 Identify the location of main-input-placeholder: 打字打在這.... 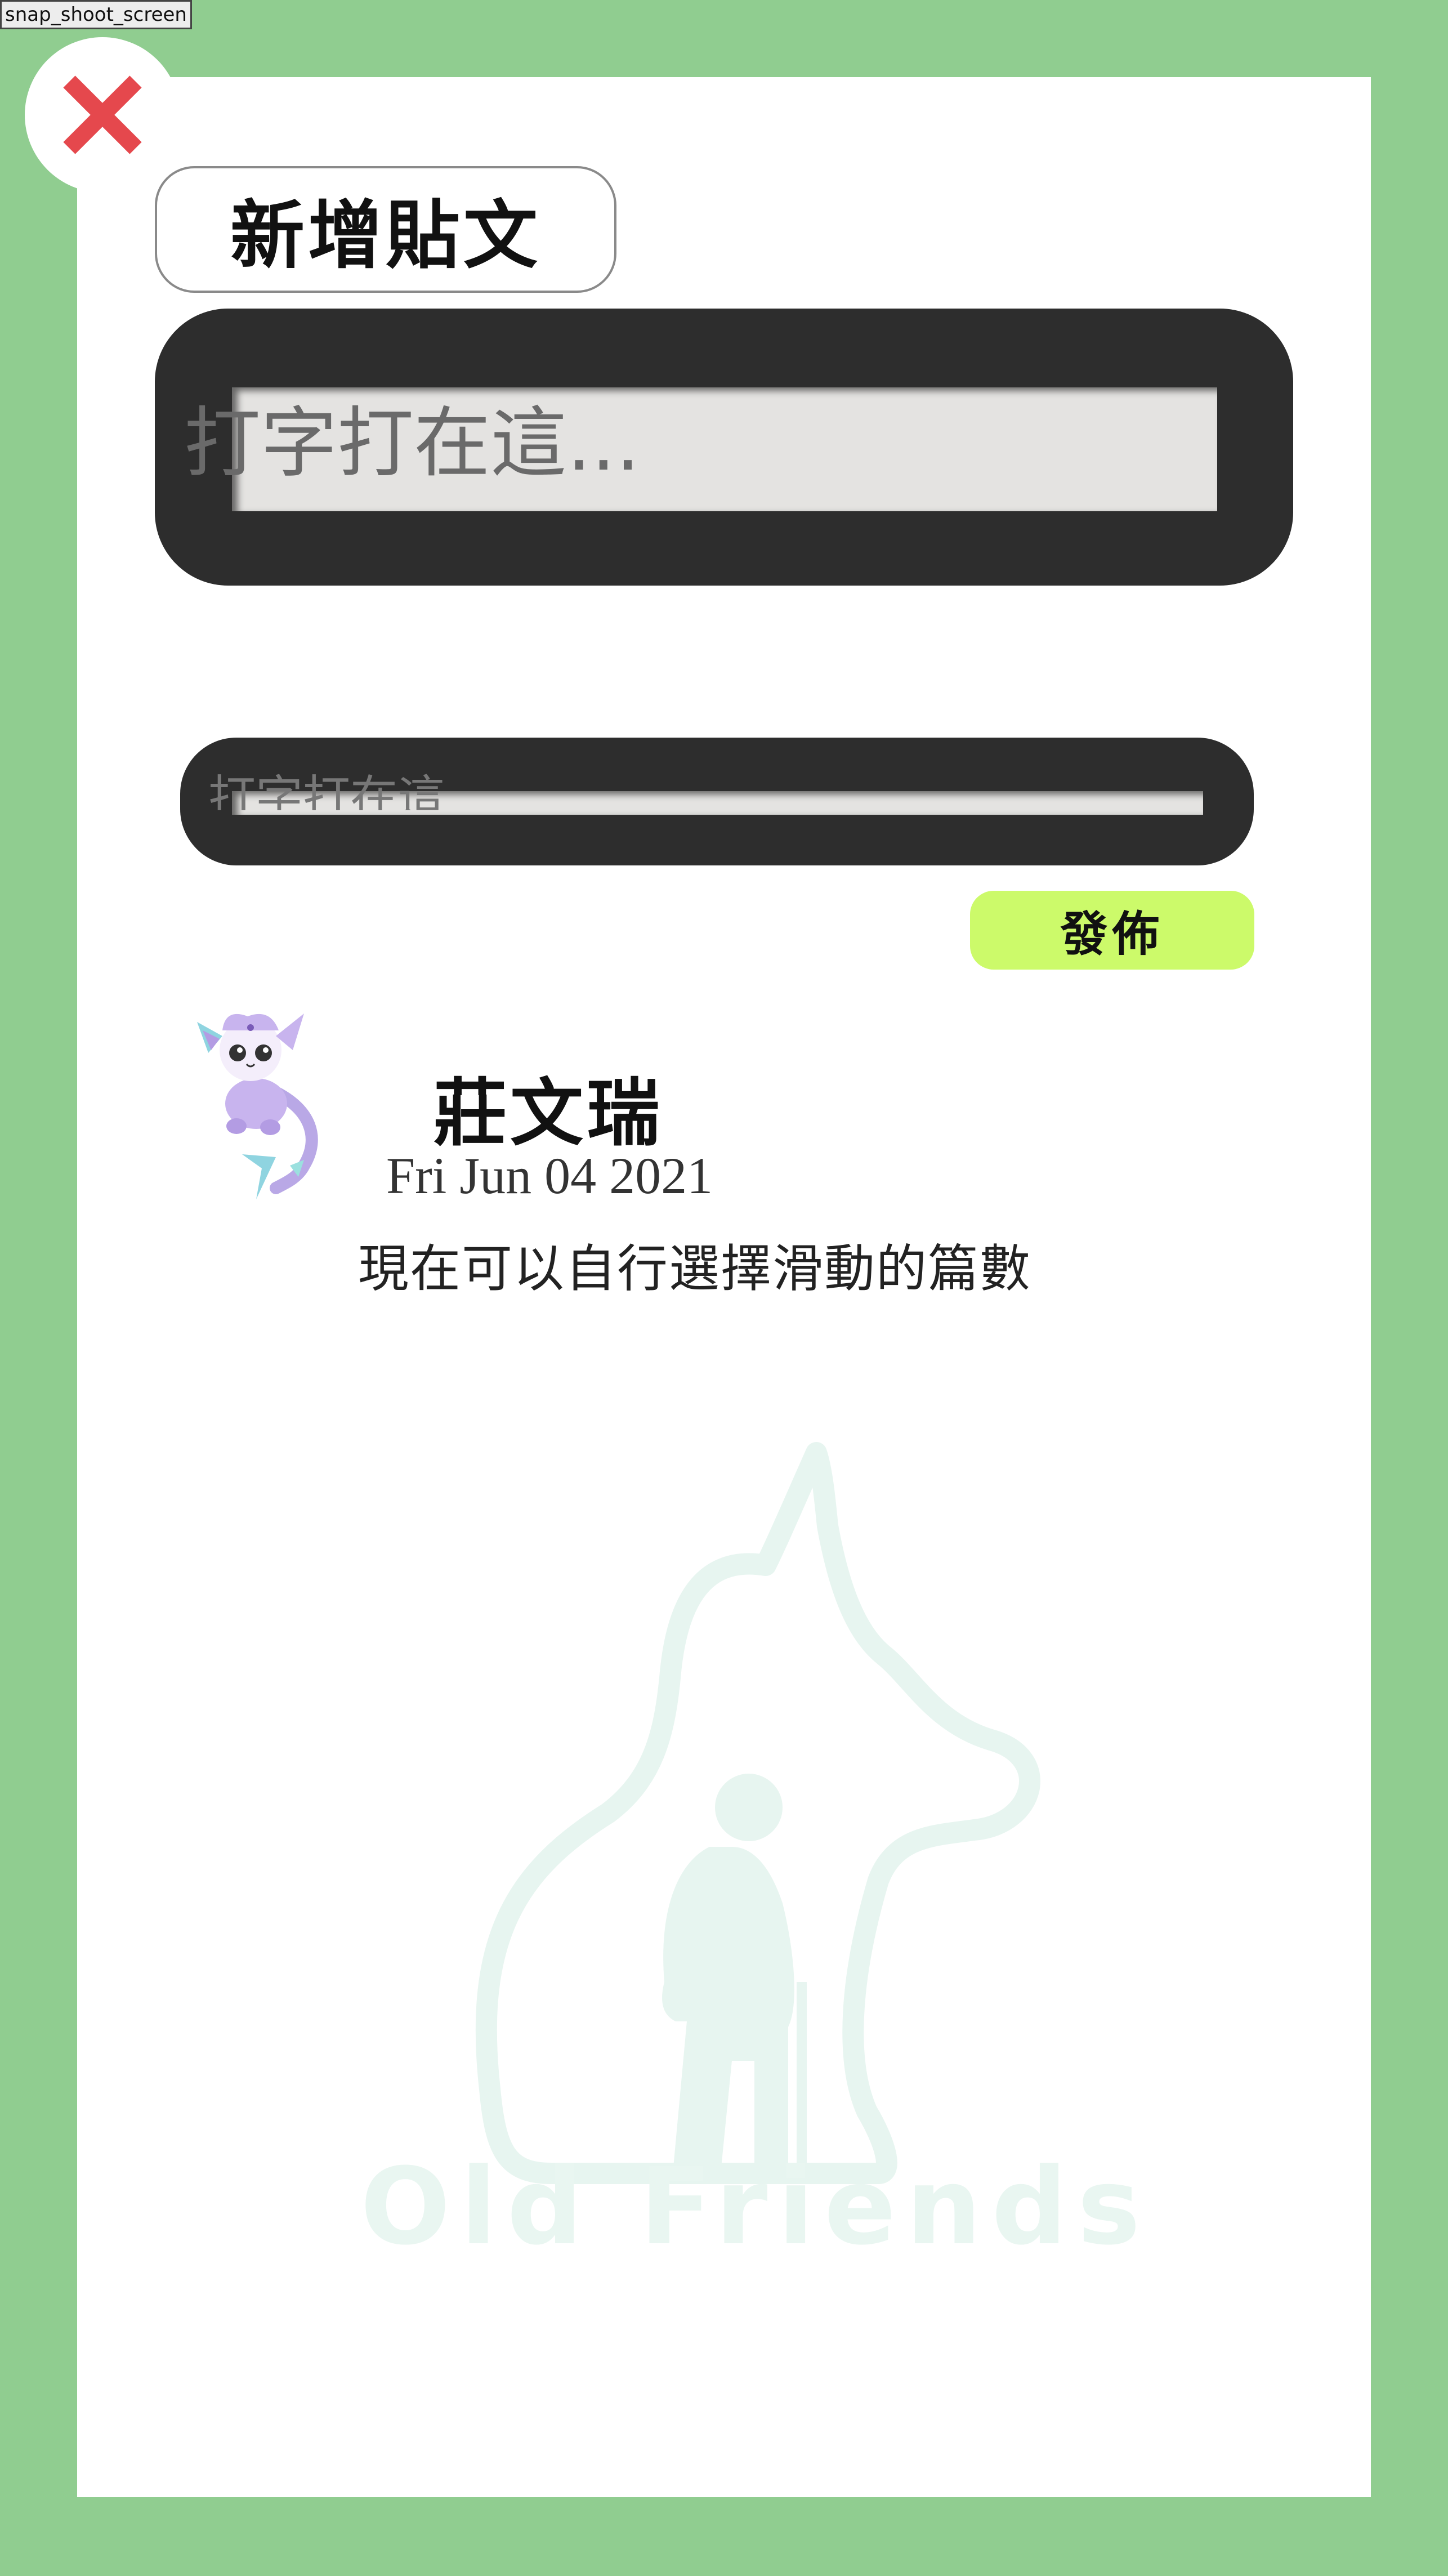
(412, 443).